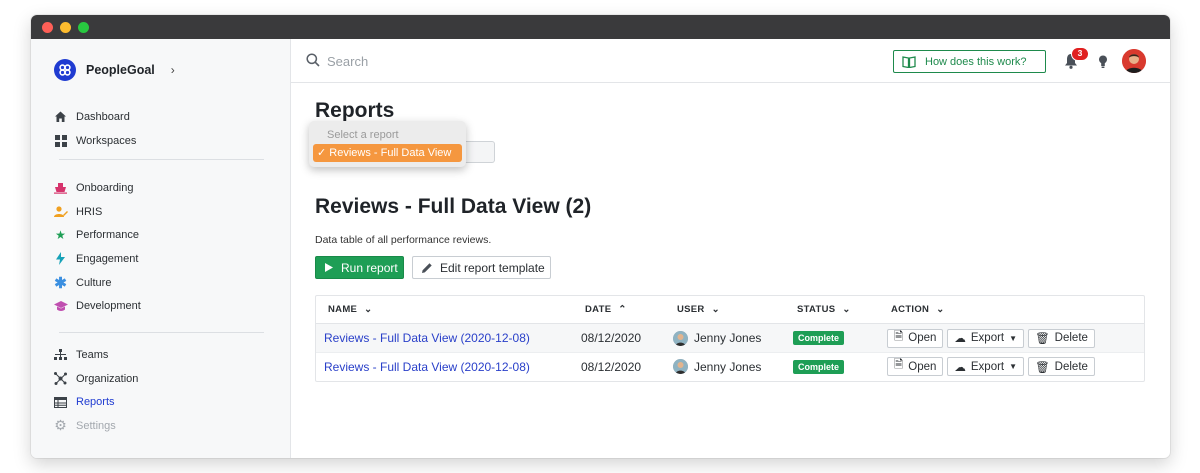 Image resolution: width=1200 pixels, height=473 pixels. Describe the element at coordinates (107, 378) in the screenshot. I see `sidebar-item-label: Organization` at that location.